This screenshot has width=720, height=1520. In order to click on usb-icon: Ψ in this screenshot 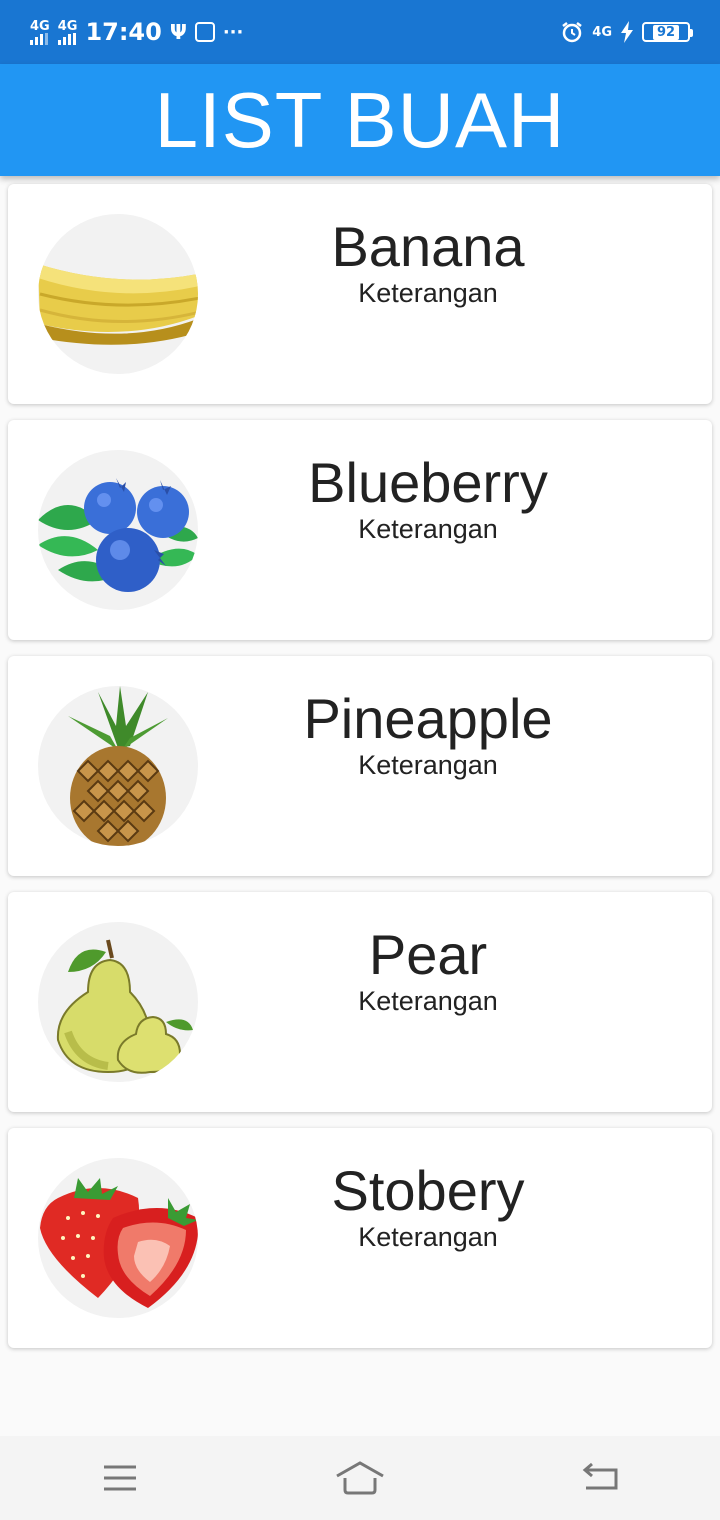, I will do `click(178, 32)`.